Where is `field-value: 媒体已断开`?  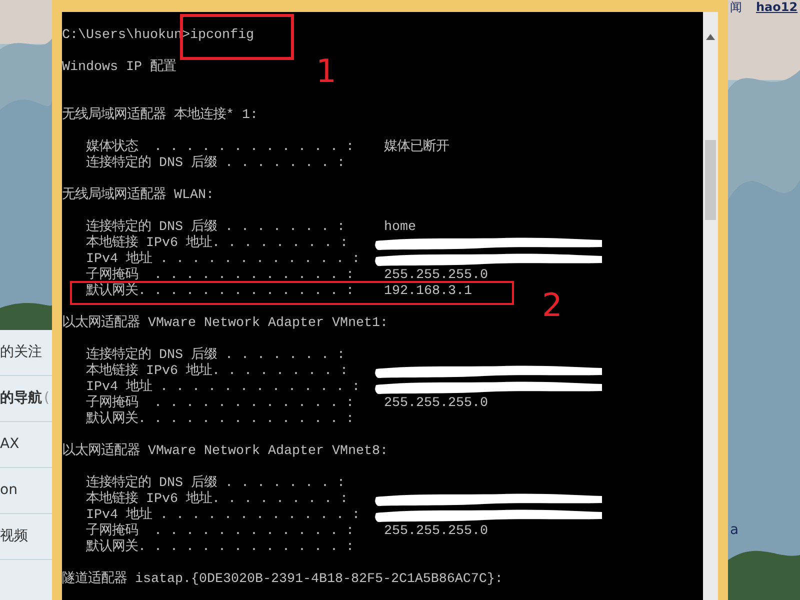
field-value: 媒体已断开 is located at coordinates (416, 148).